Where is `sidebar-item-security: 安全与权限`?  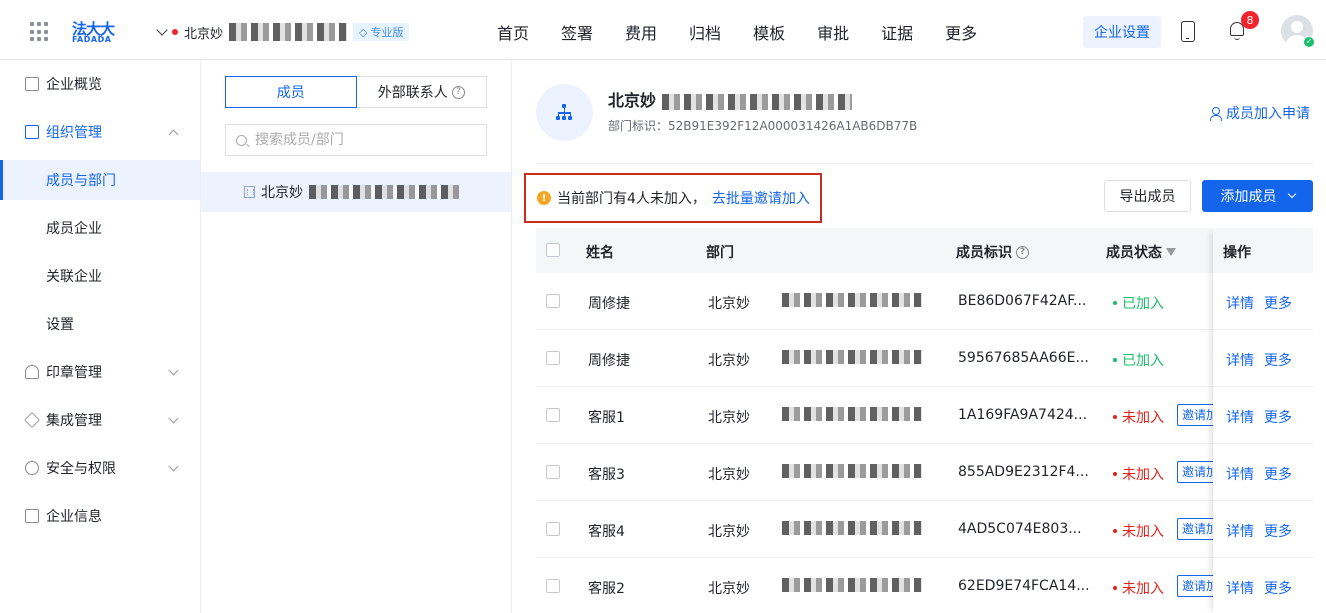 sidebar-item-security: 安全与权限 is located at coordinates (100, 468).